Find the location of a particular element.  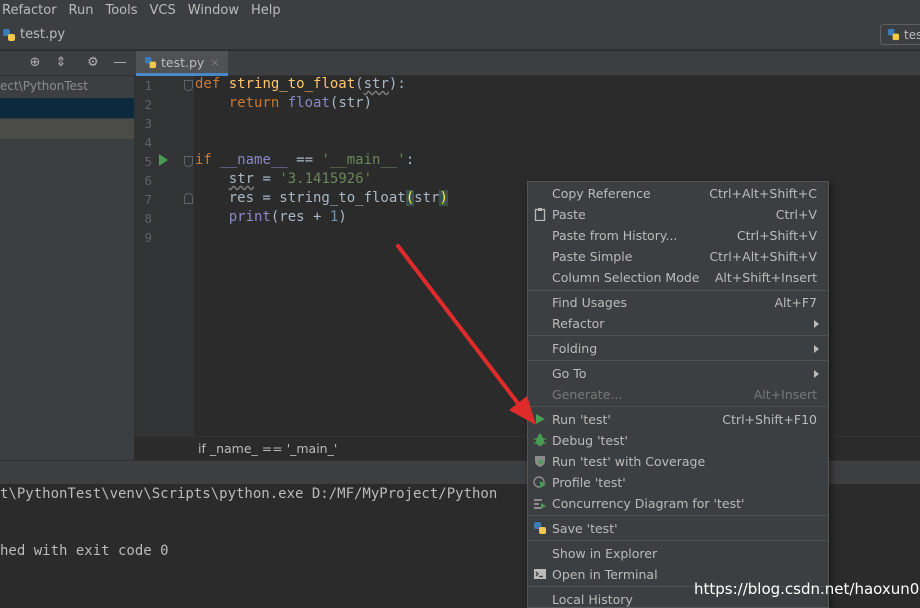

editor-tab-bar: test.py × is located at coordinates (527, 63).